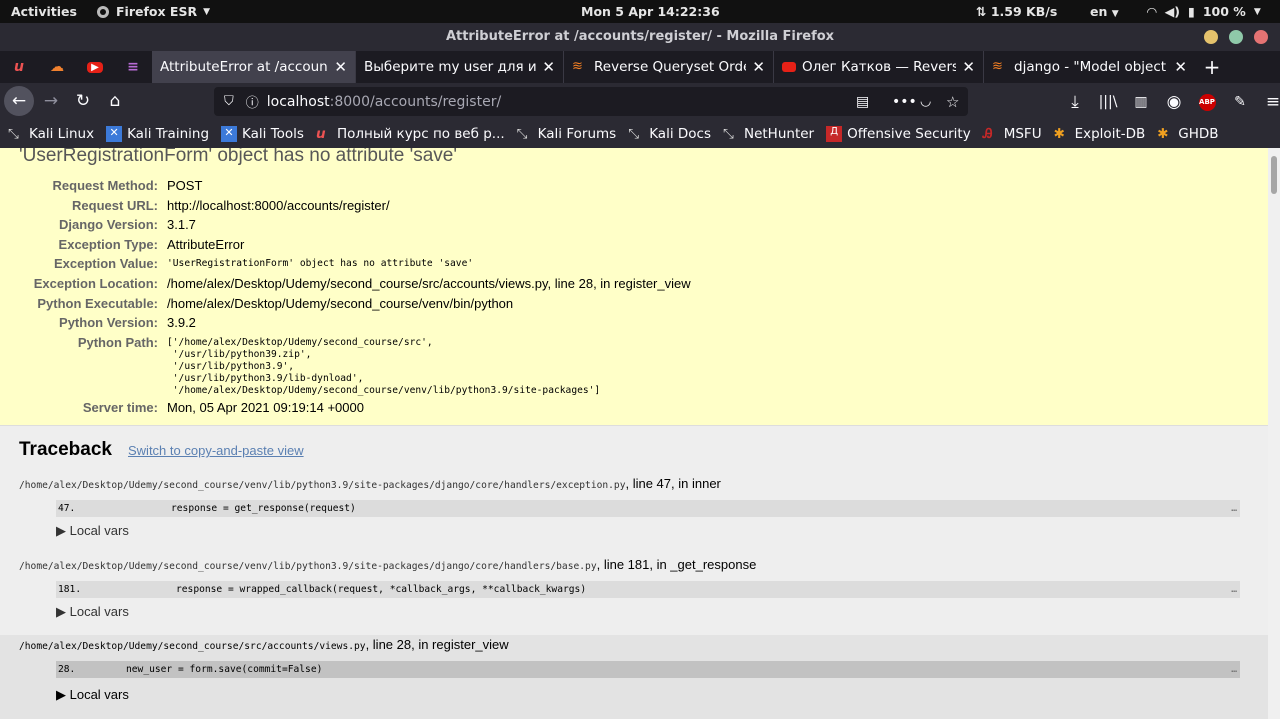 The image size is (1280, 719). I want to click on shield-icon: ⛉, so click(229, 101).